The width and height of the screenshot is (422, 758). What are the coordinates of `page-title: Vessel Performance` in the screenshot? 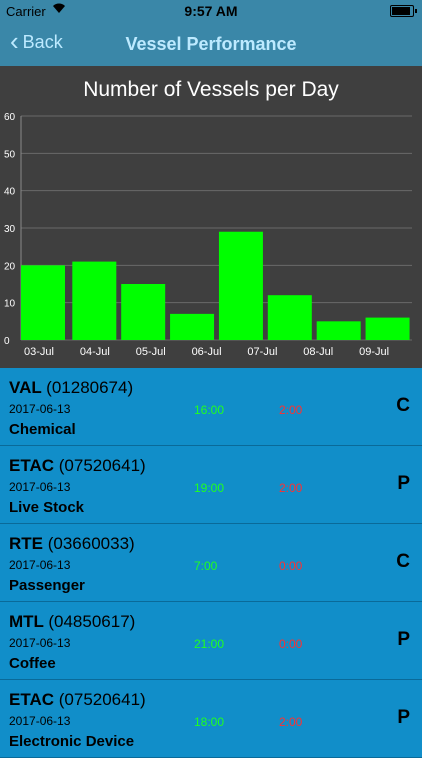 It's located at (211, 44).